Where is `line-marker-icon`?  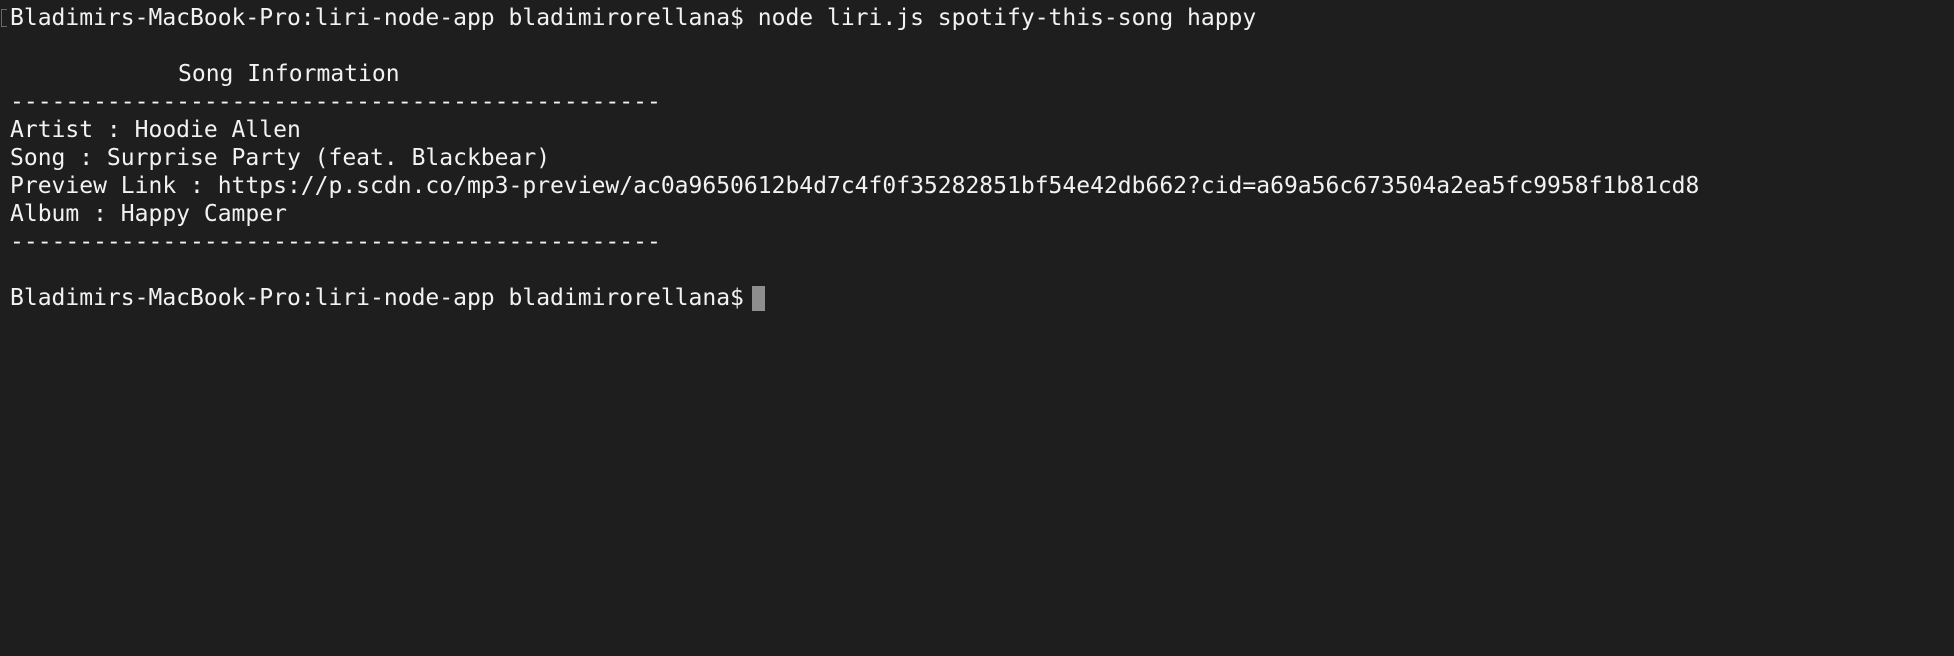
line-marker-icon is located at coordinates (4, 18).